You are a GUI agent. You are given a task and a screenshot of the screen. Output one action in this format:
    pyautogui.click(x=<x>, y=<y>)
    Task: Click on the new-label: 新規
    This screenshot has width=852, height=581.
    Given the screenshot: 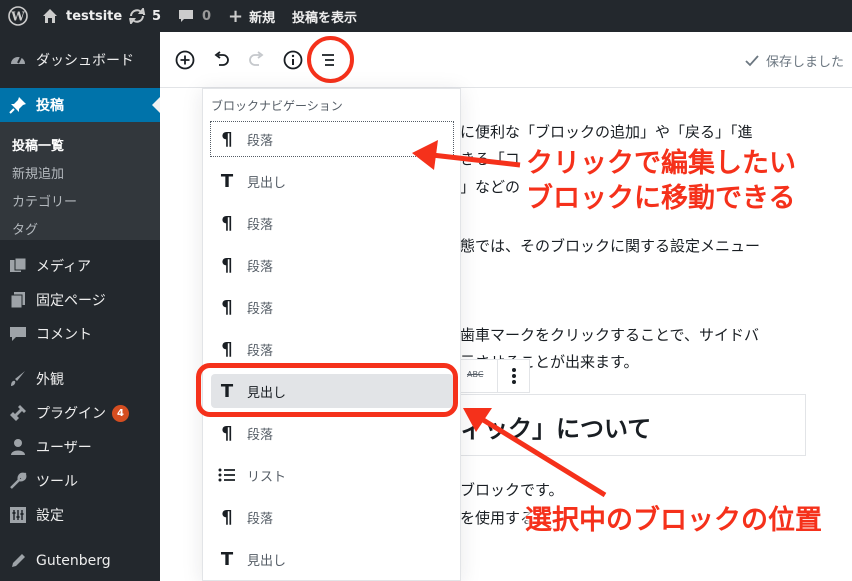 What is the action you would take?
    pyautogui.click(x=262, y=18)
    